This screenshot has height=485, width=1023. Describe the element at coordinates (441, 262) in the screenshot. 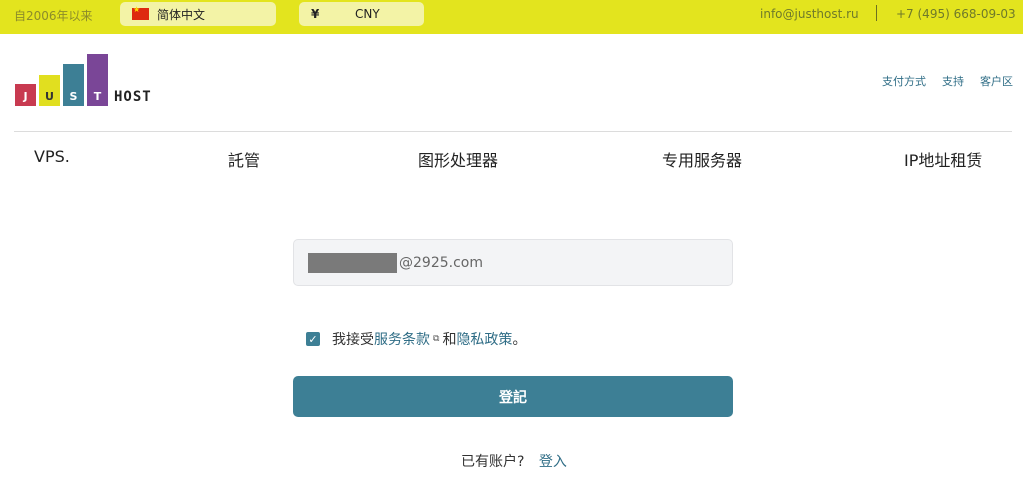

I see `email-value: @2925.com` at that location.